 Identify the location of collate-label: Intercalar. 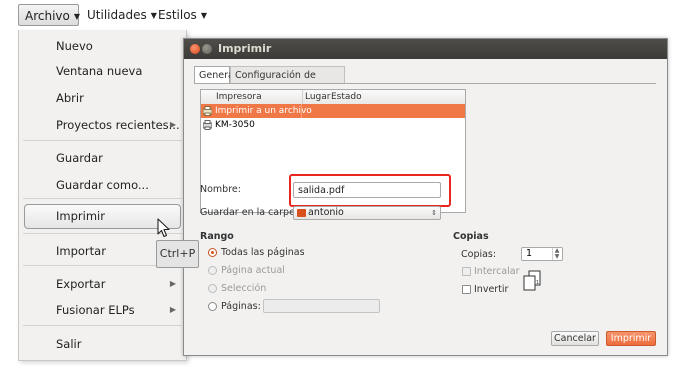
(497, 271).